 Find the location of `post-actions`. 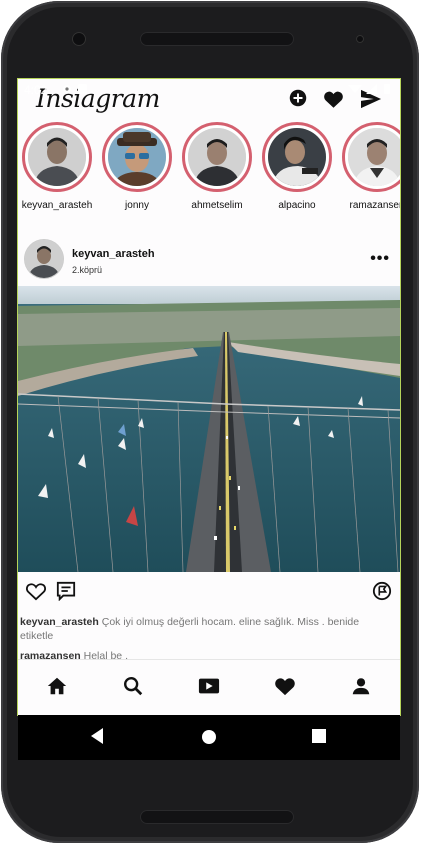

post-actions is located at coordinates (209, 592).